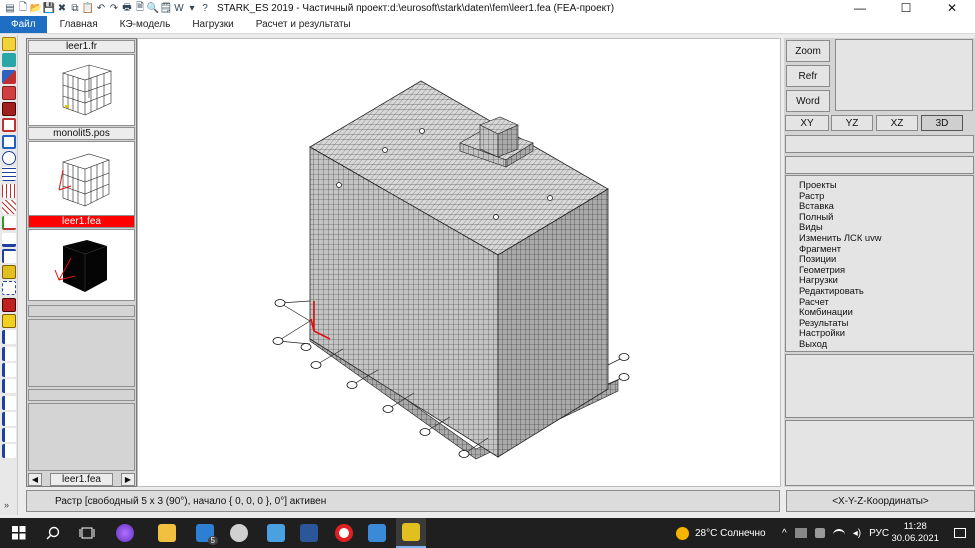 The height and width of the screenshot is (548, 975). Describe the element at coordinates (808, 51) in the screenshot. I see `zoom-button: Zoom` at that location.